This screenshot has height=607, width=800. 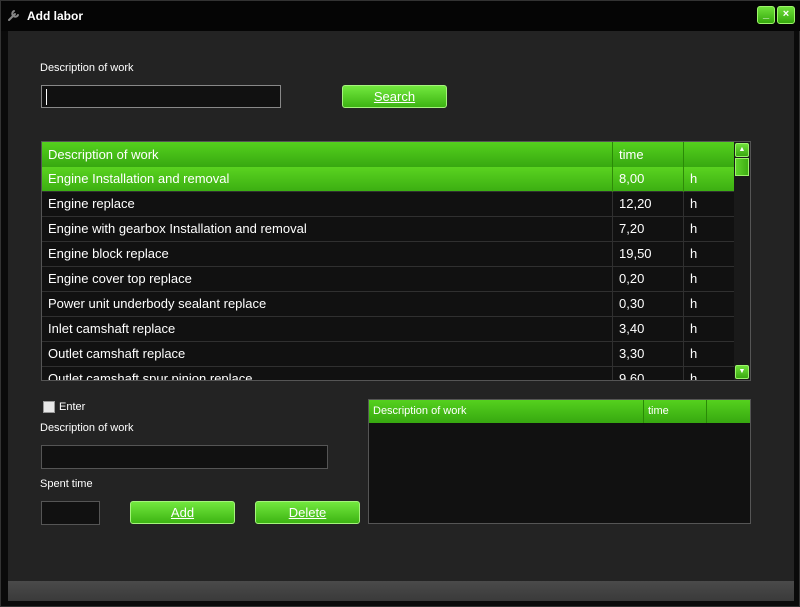 I want to click on close-button: ×, so click(x=786, y=15).